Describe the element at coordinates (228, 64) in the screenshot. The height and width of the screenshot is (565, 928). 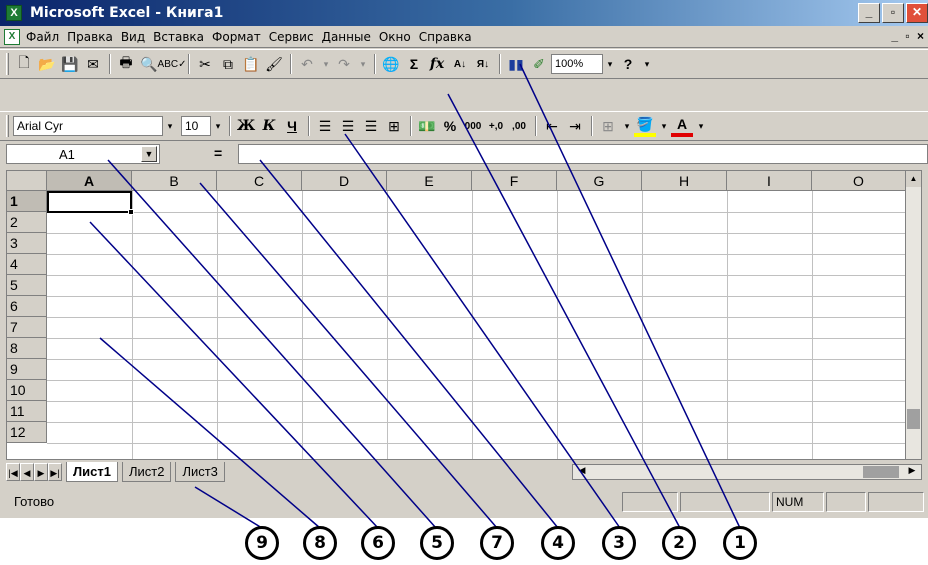
I see `copy-icon: ⧉` at that location.